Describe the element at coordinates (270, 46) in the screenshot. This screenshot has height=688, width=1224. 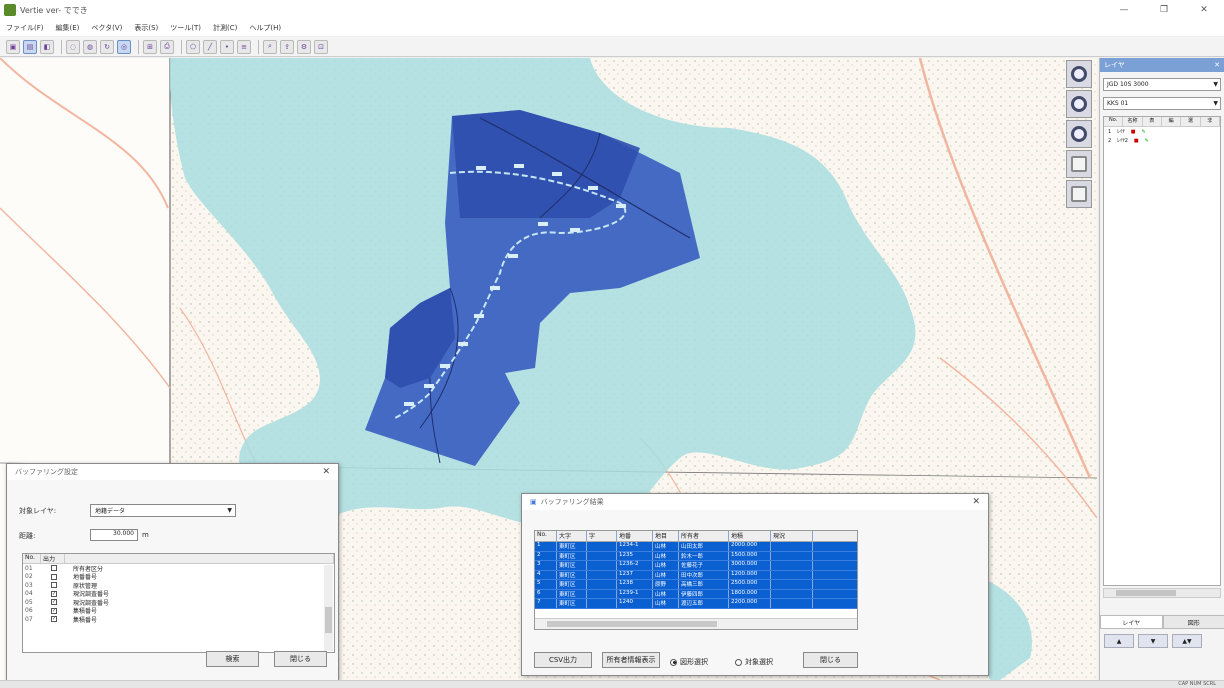
I see `search-icon: ⌕` at that location.